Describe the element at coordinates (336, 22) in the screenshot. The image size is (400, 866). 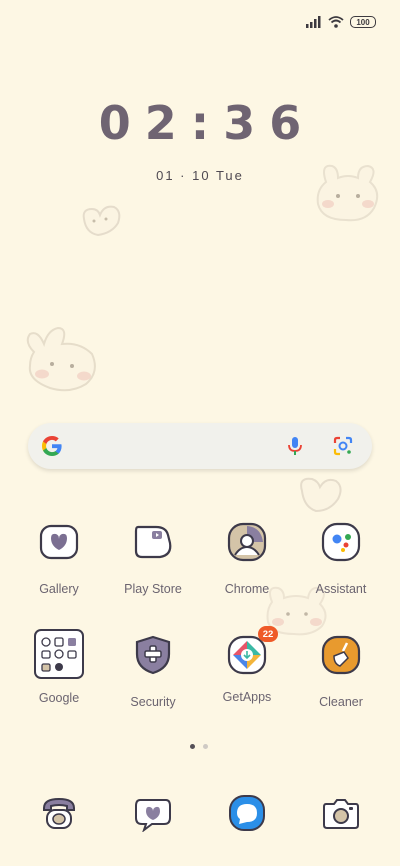
I see `wifi-icon` at that location.